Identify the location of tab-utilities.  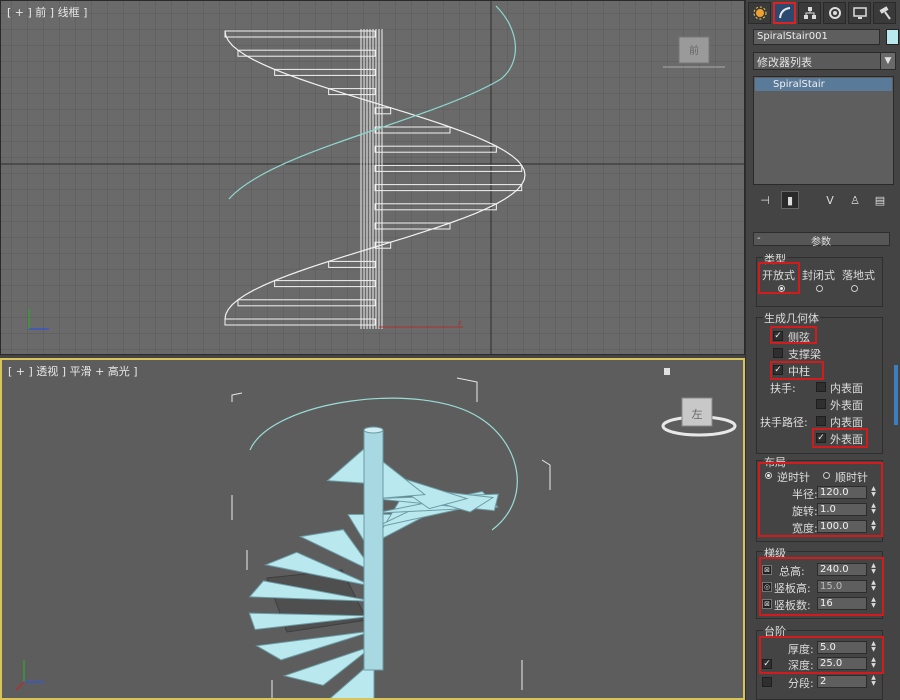
(884, 13).